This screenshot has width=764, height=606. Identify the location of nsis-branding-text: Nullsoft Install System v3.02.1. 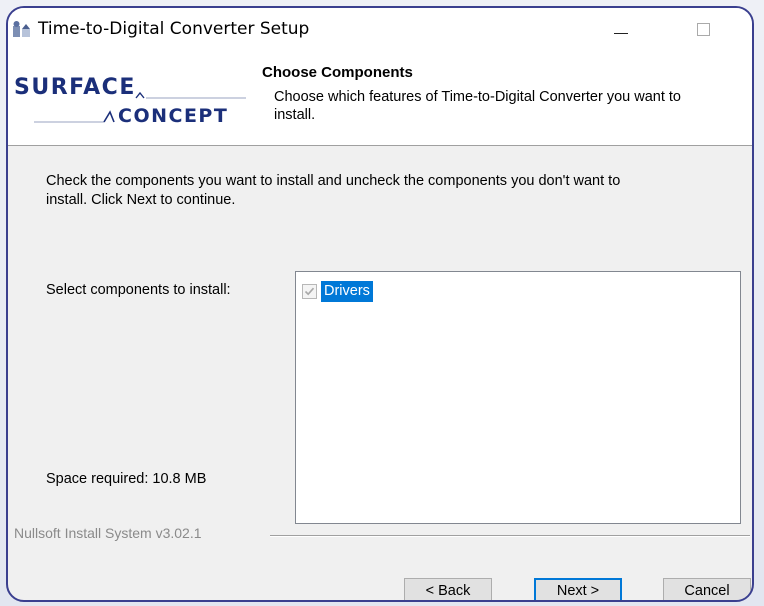
(108, 533).